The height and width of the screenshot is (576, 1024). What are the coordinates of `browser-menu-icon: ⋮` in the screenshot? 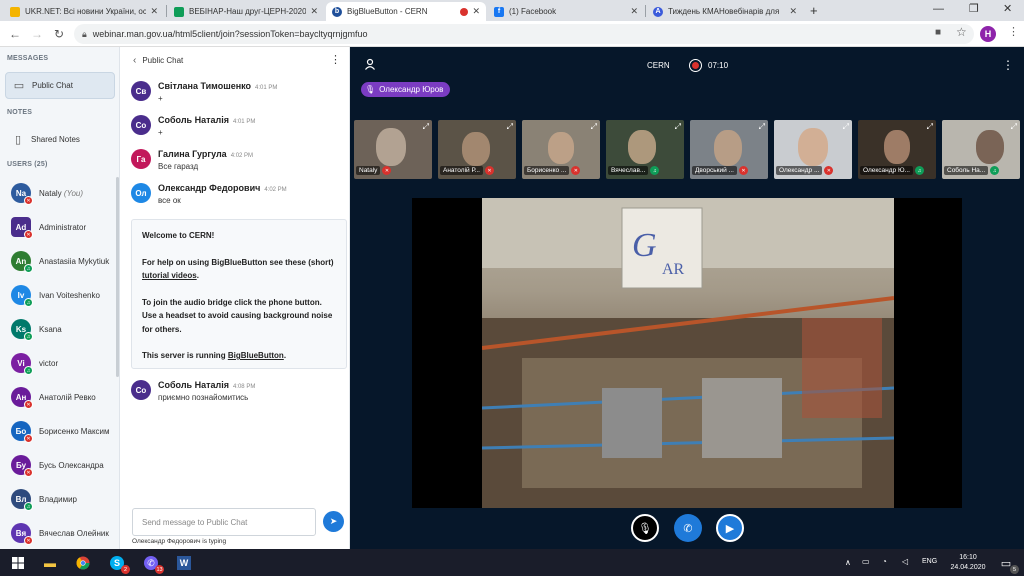 It's located at (1013, 31).